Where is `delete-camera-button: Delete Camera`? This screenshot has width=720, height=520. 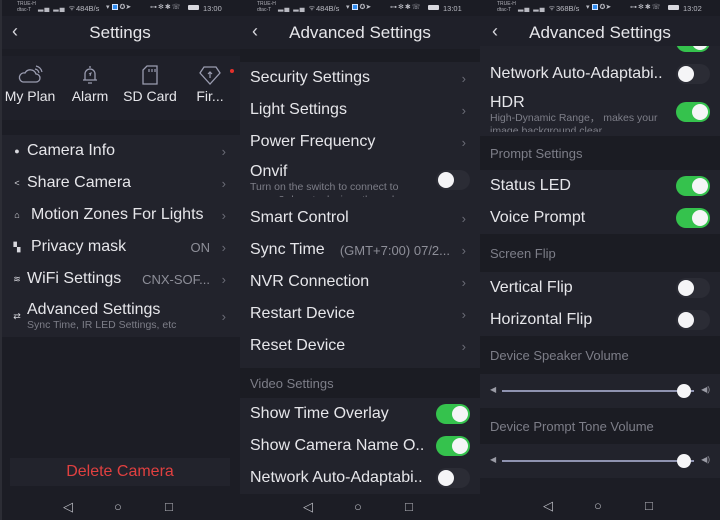
delete-camera-button: Delete Camera is located at coordinates (120, 472).